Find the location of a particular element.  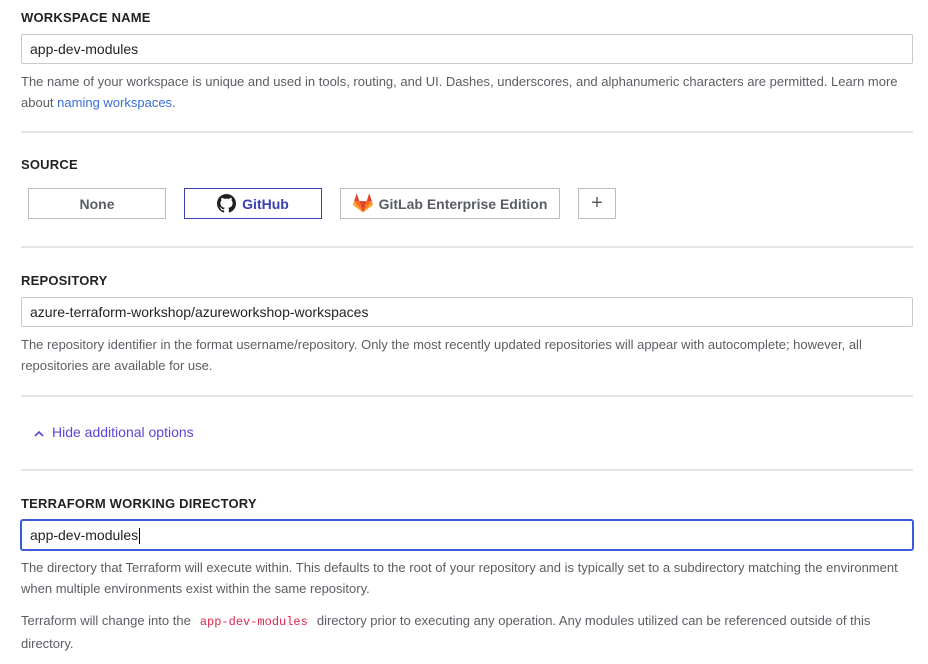

source-gitlab-button: GitLab Enterprise Edition is located at coordinates (450, 203).